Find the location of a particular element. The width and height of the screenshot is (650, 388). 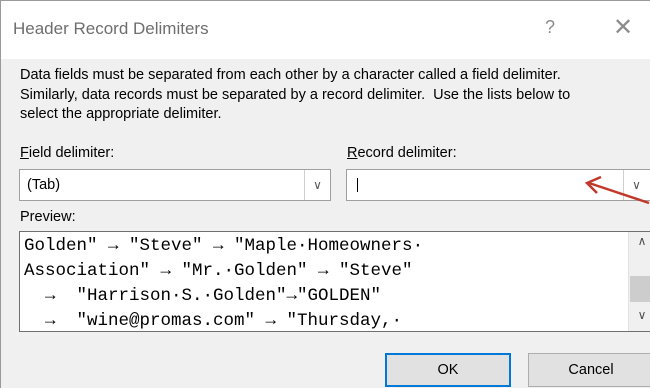

field-delimiter-value: (Tab) is located at coordinates (44, 185).